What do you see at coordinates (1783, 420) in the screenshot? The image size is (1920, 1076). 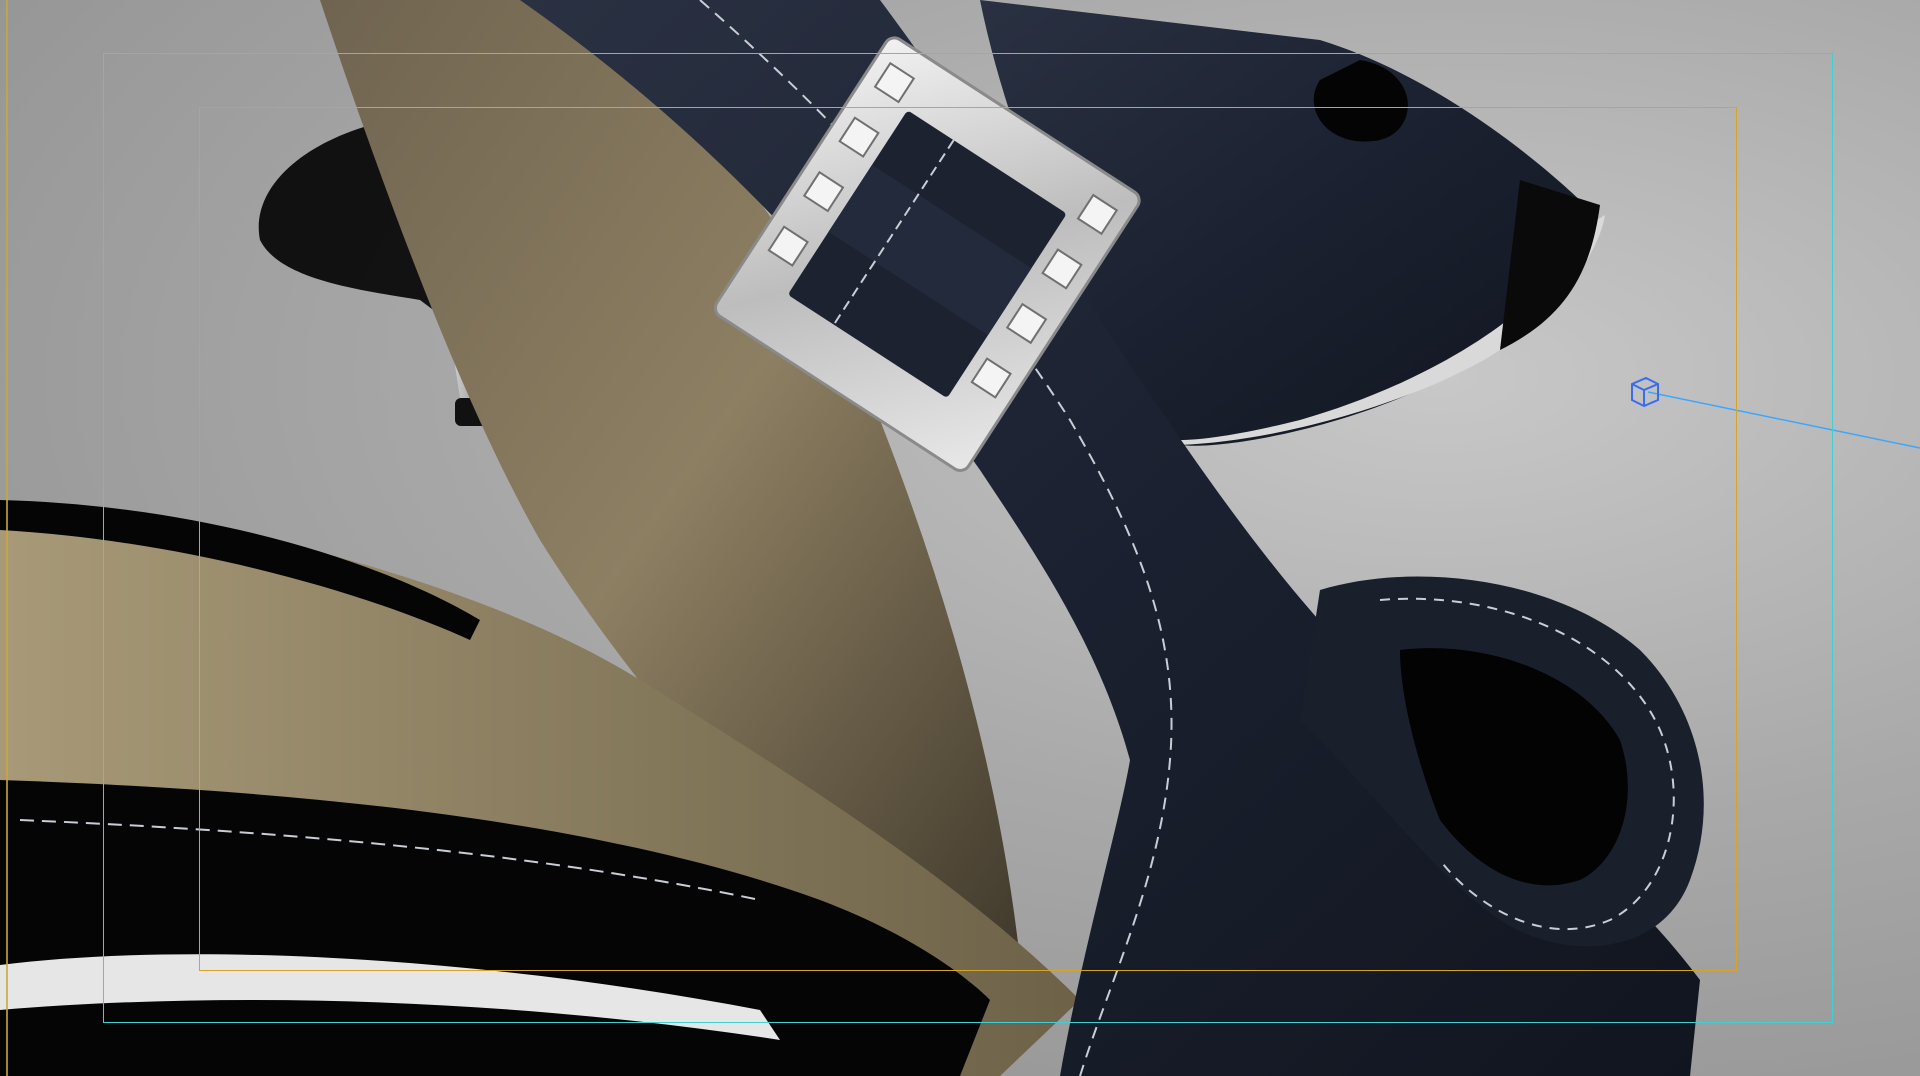 I see `light-direction-line` at bounding box center [1783, 420].